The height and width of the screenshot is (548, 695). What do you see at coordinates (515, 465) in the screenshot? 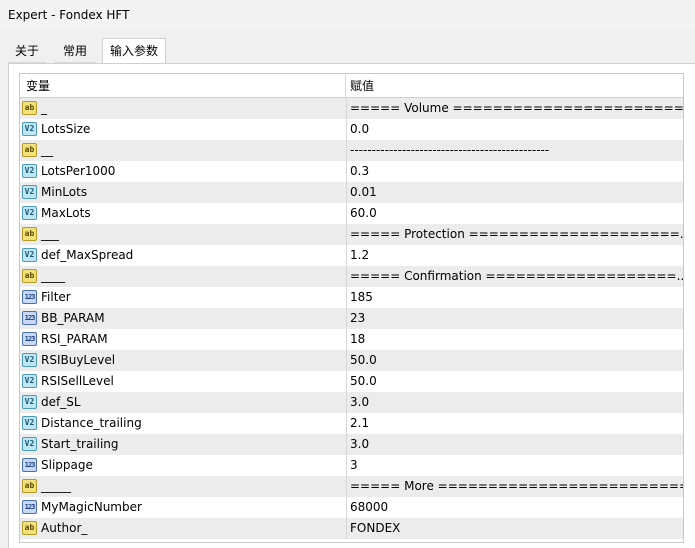
I see `value-cell: 3` at bounding box center [515, 465].